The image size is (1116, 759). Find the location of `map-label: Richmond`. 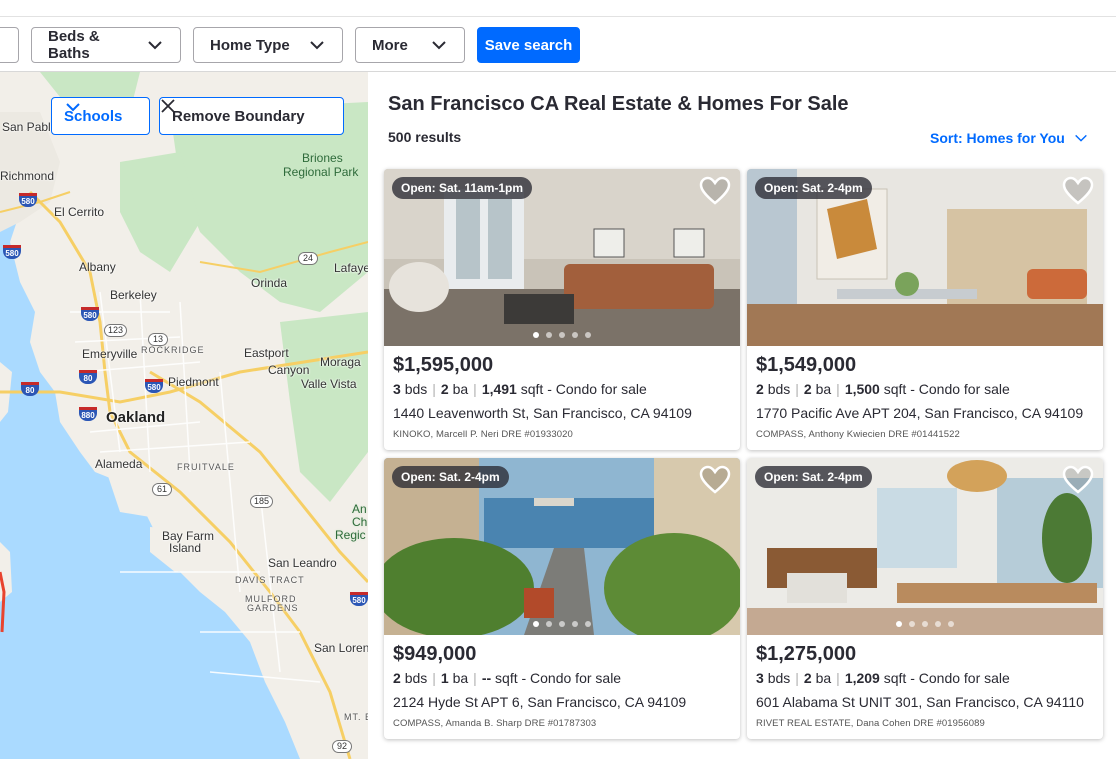

map-label: Richmond is located at coordinates (27, 176).